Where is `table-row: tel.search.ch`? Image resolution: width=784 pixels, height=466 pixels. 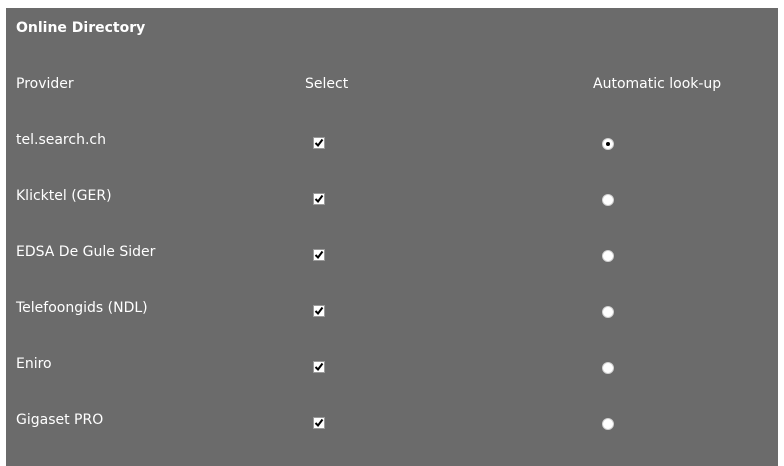 table-row: tel.search.ch is located at coordinates (392, 143).